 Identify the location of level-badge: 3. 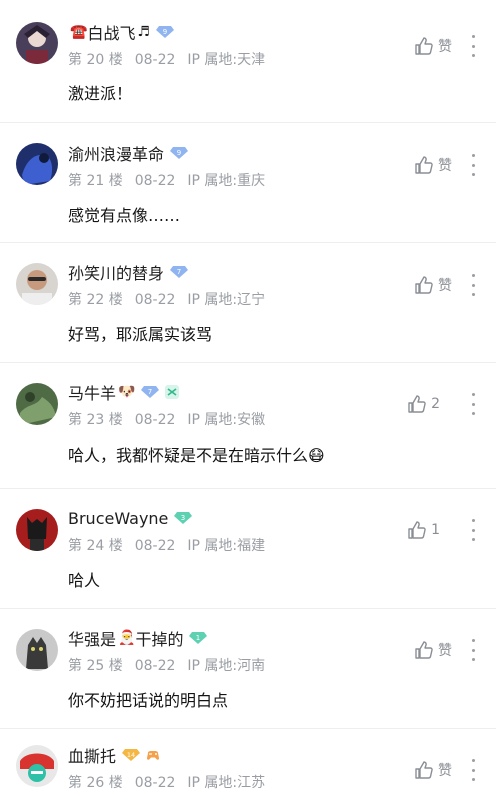
(183, 518).